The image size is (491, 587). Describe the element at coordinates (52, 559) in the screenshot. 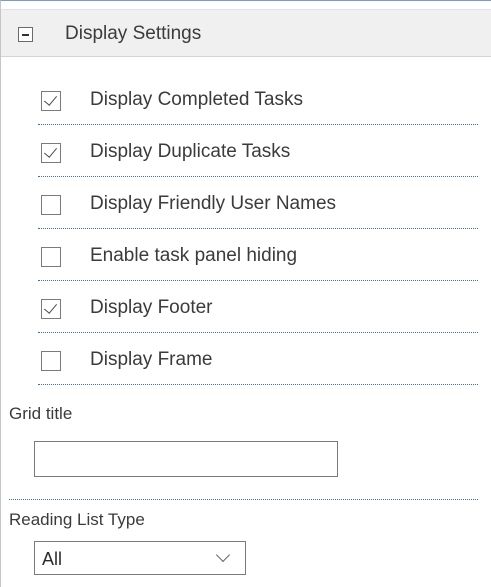

I see `select-value: All` at that location.